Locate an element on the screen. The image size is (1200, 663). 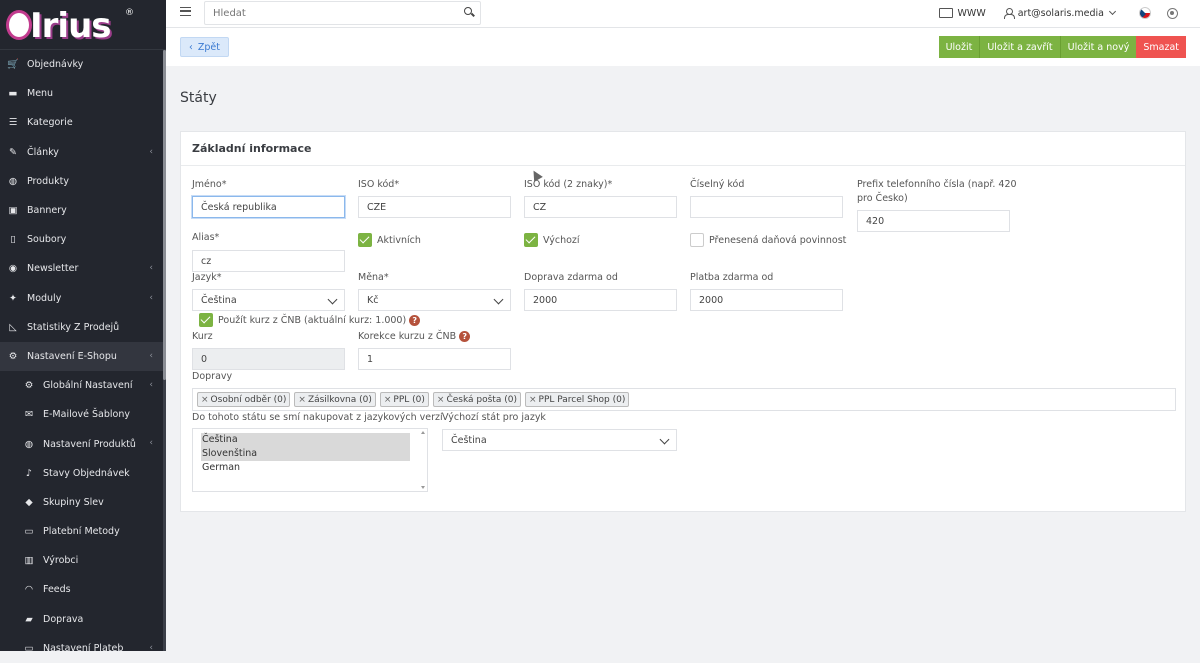
language-select: Čeština is located at coordinates (268, 300).